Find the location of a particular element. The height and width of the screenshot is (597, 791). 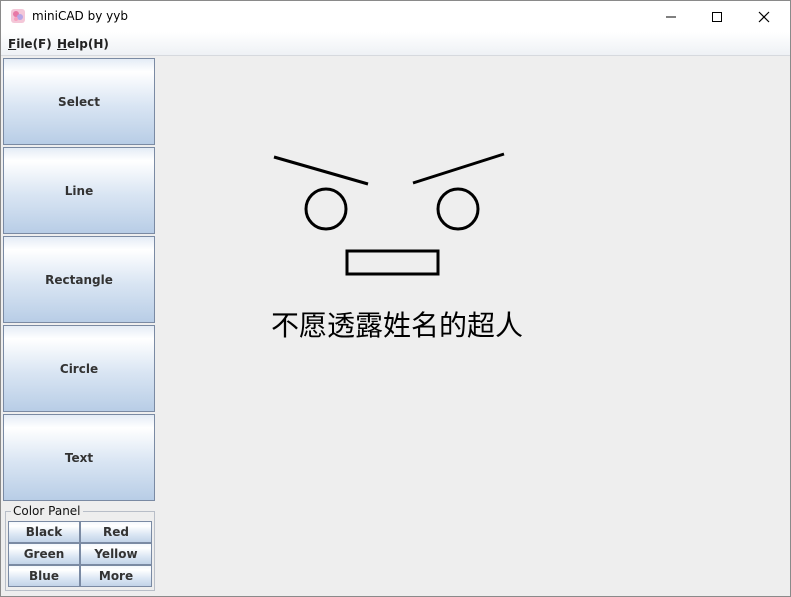

line-tool-label: Line is located at coordinates (79, 190).